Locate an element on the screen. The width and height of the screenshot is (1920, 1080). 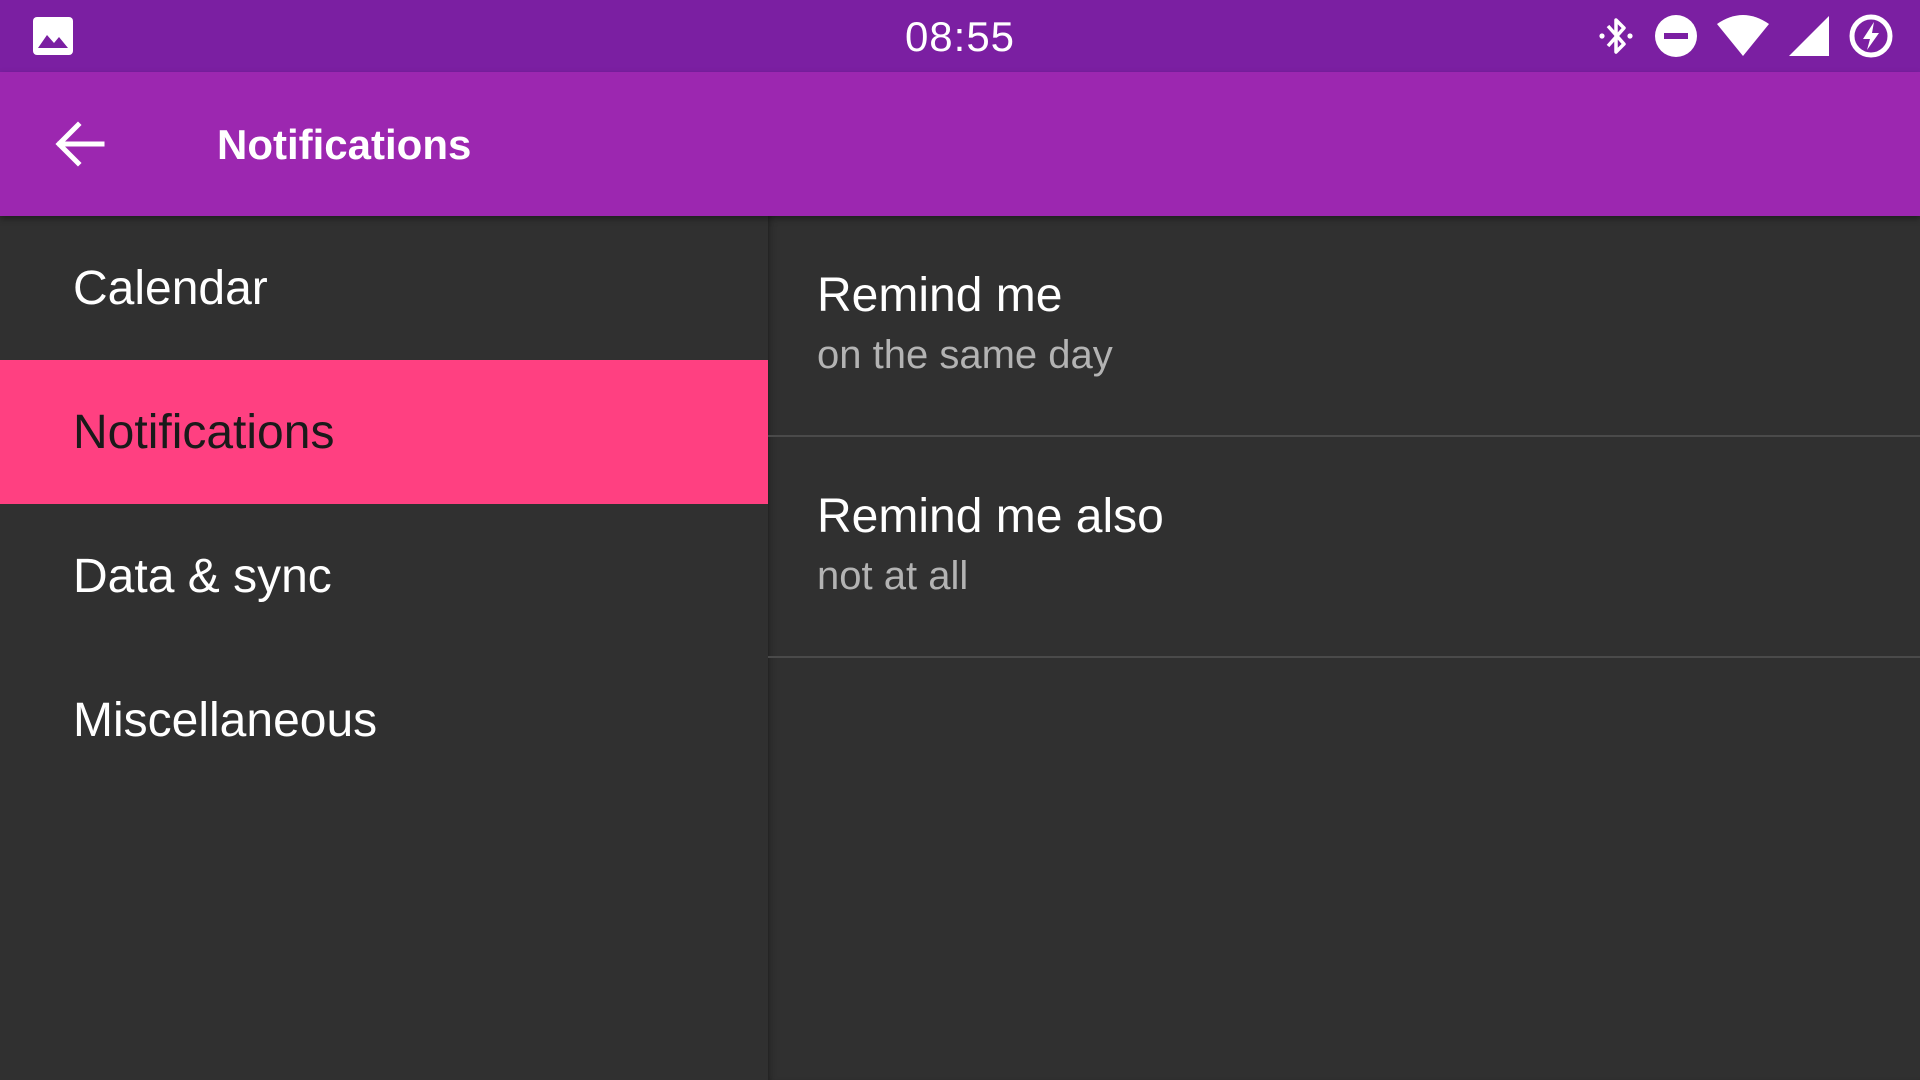
preference-remind-me: Remind me on the same day is located at coordinates (1344, 326).